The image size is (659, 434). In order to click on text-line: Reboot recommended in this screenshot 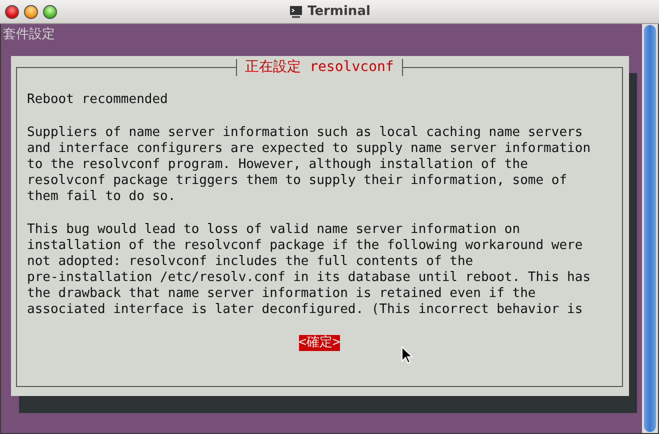, I will do `click(98, 100)`.